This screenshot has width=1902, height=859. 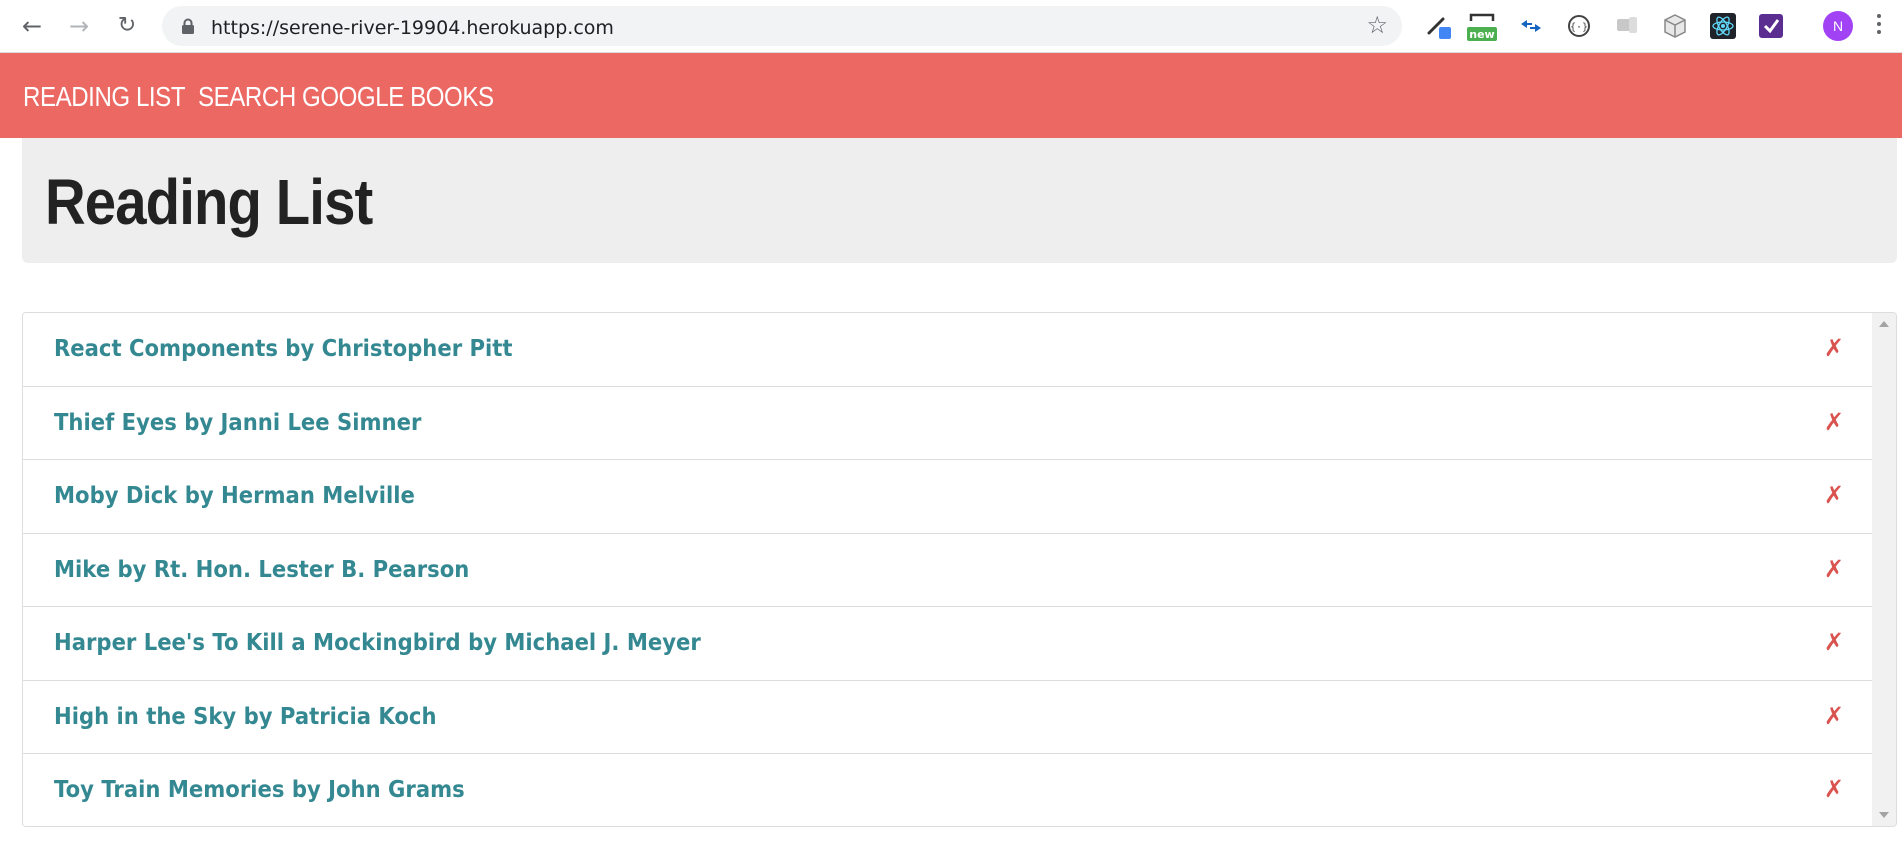 I want to click on react-devtools-icon, so click(x=1723, y=26).